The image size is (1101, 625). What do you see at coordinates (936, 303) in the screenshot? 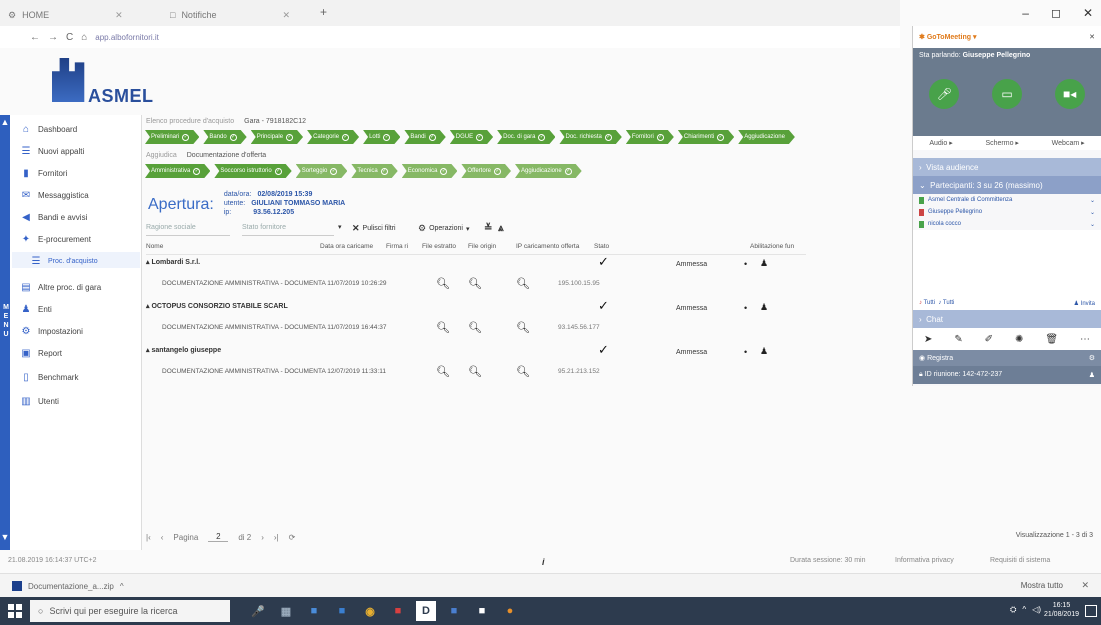
I see `mute-all-button: ♪ Tutti ♪ Tutti` at bounding box center [936, 303].